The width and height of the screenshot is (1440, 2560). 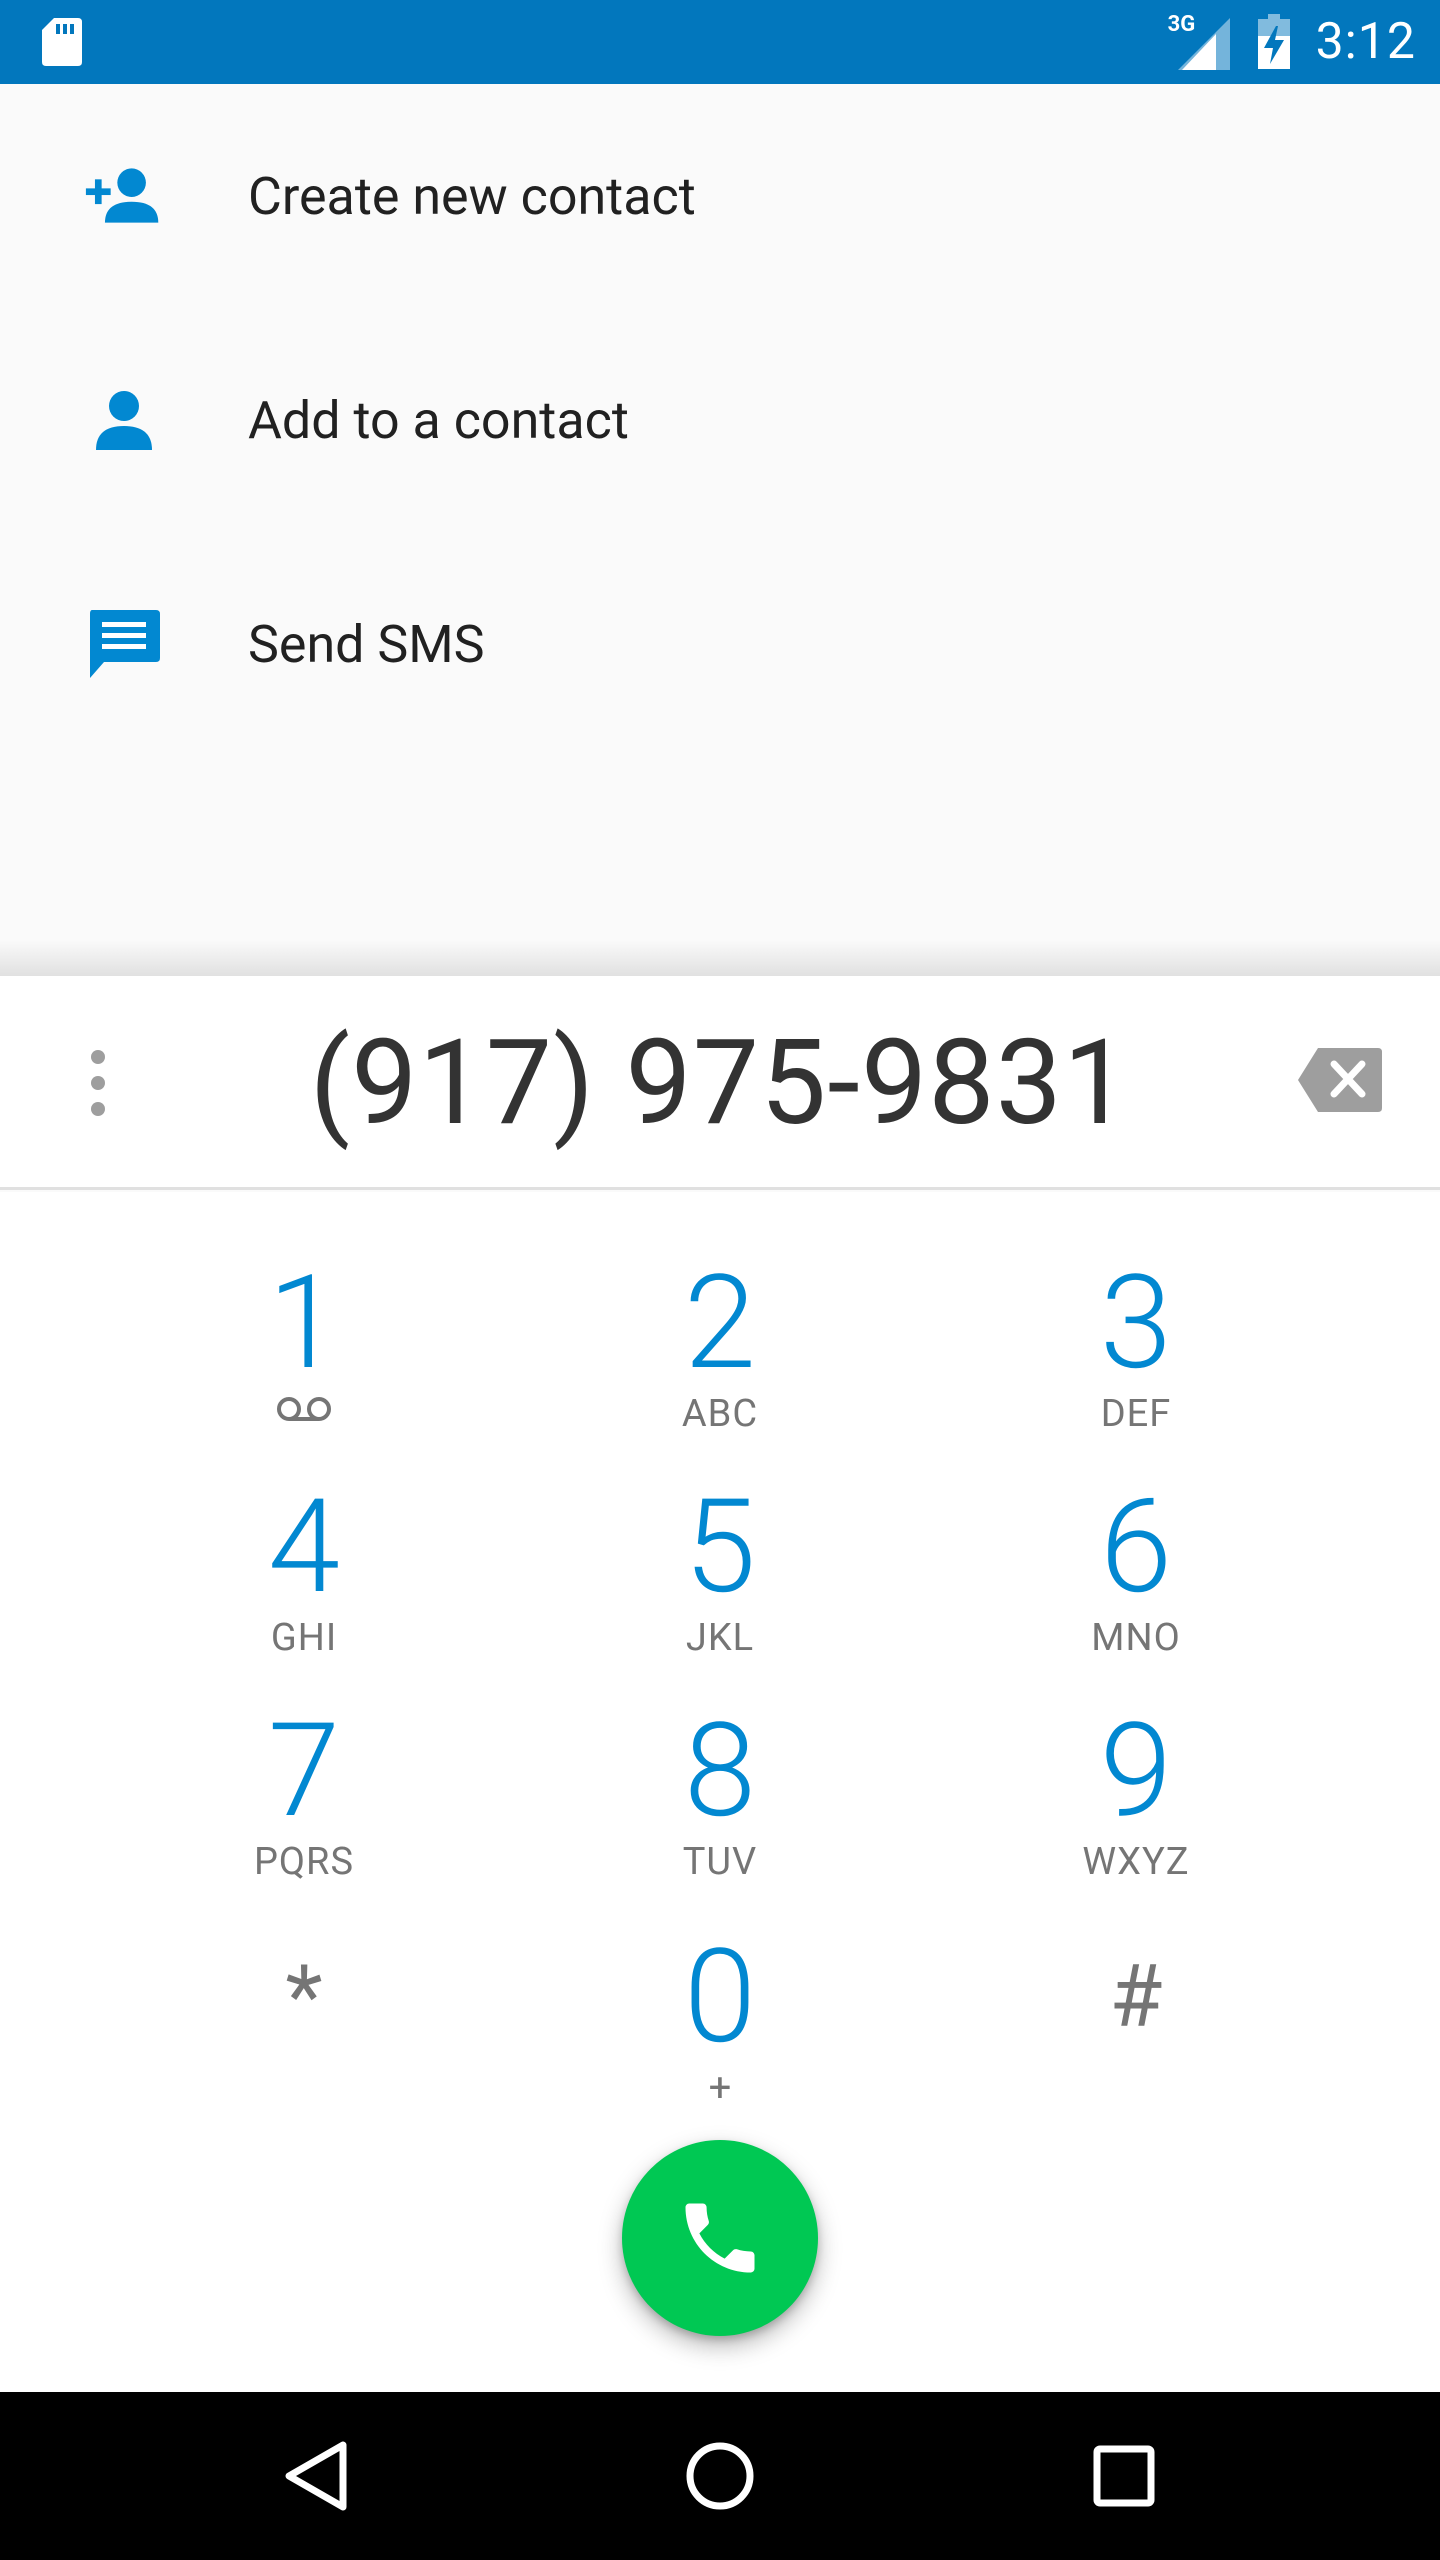 I want to click on dial-key-7: 7 PQRS, so click(x=304, y=1806).